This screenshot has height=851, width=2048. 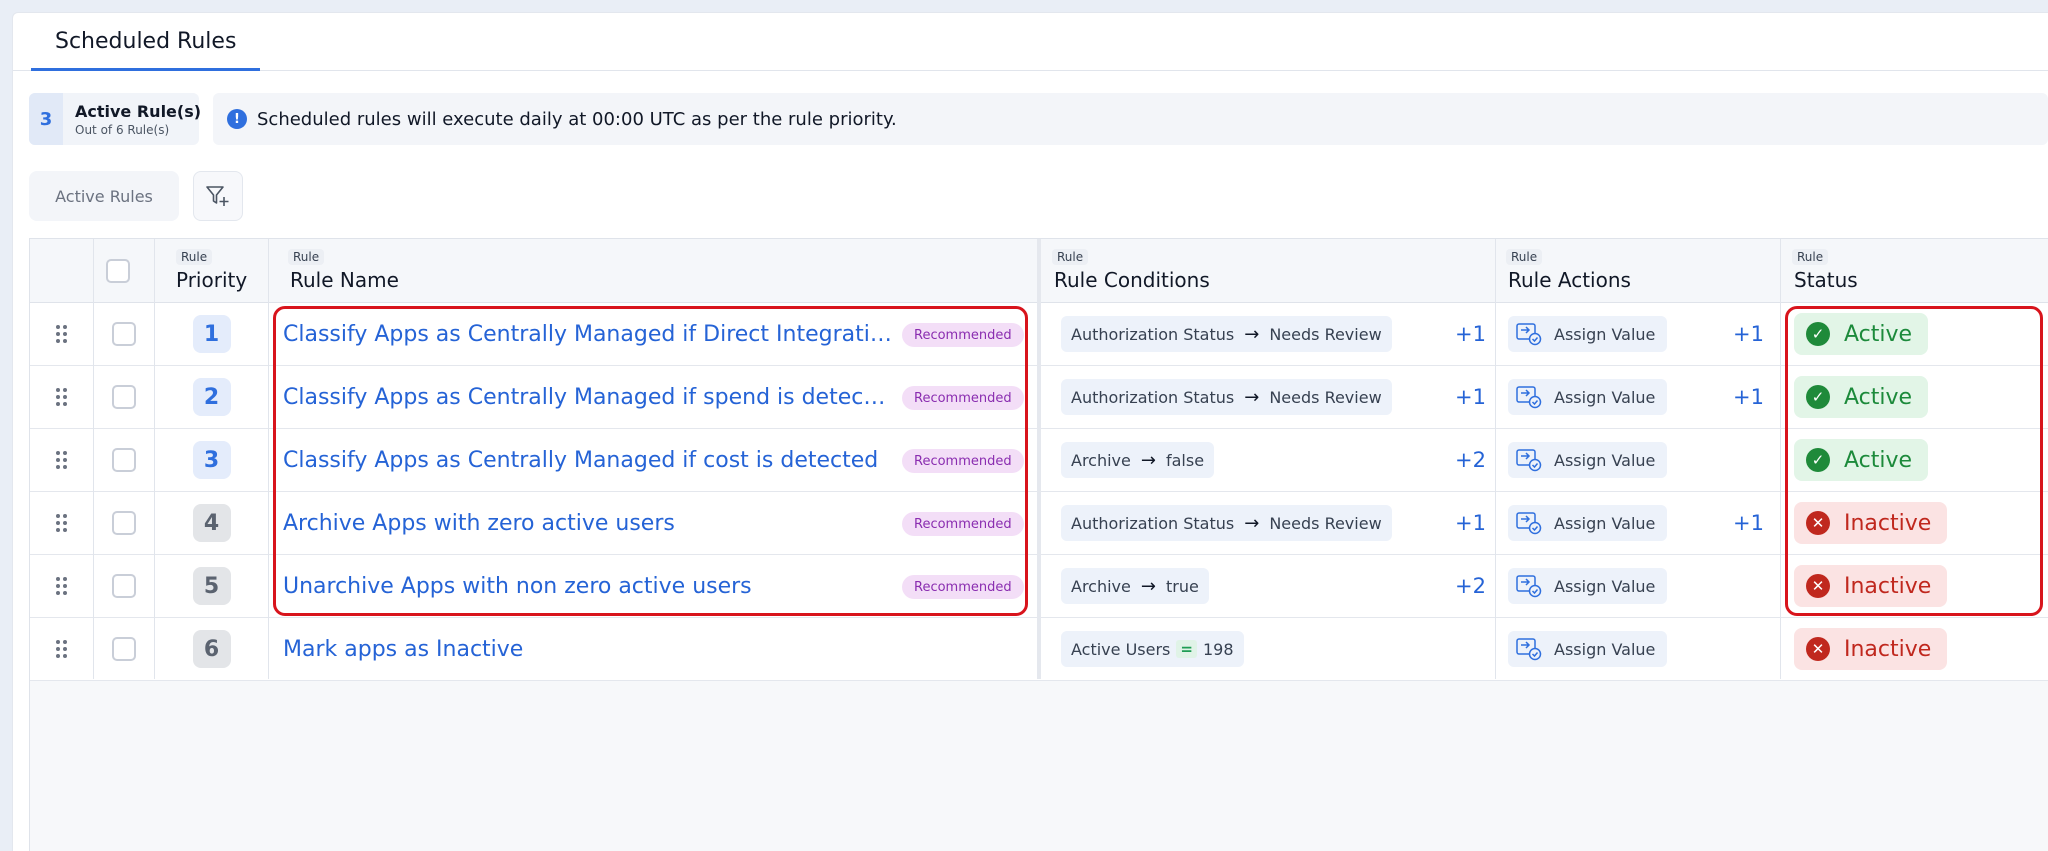 I want to click on select-all-cell, so click(x=118, y=270).